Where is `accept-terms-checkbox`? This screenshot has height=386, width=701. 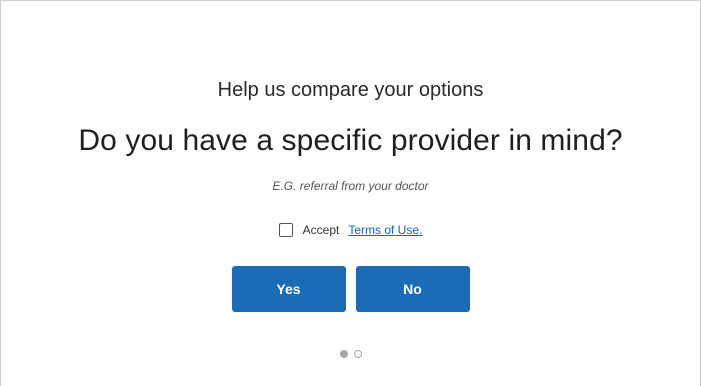
accept-terms-checkbox is located at coordinates (285, 230).